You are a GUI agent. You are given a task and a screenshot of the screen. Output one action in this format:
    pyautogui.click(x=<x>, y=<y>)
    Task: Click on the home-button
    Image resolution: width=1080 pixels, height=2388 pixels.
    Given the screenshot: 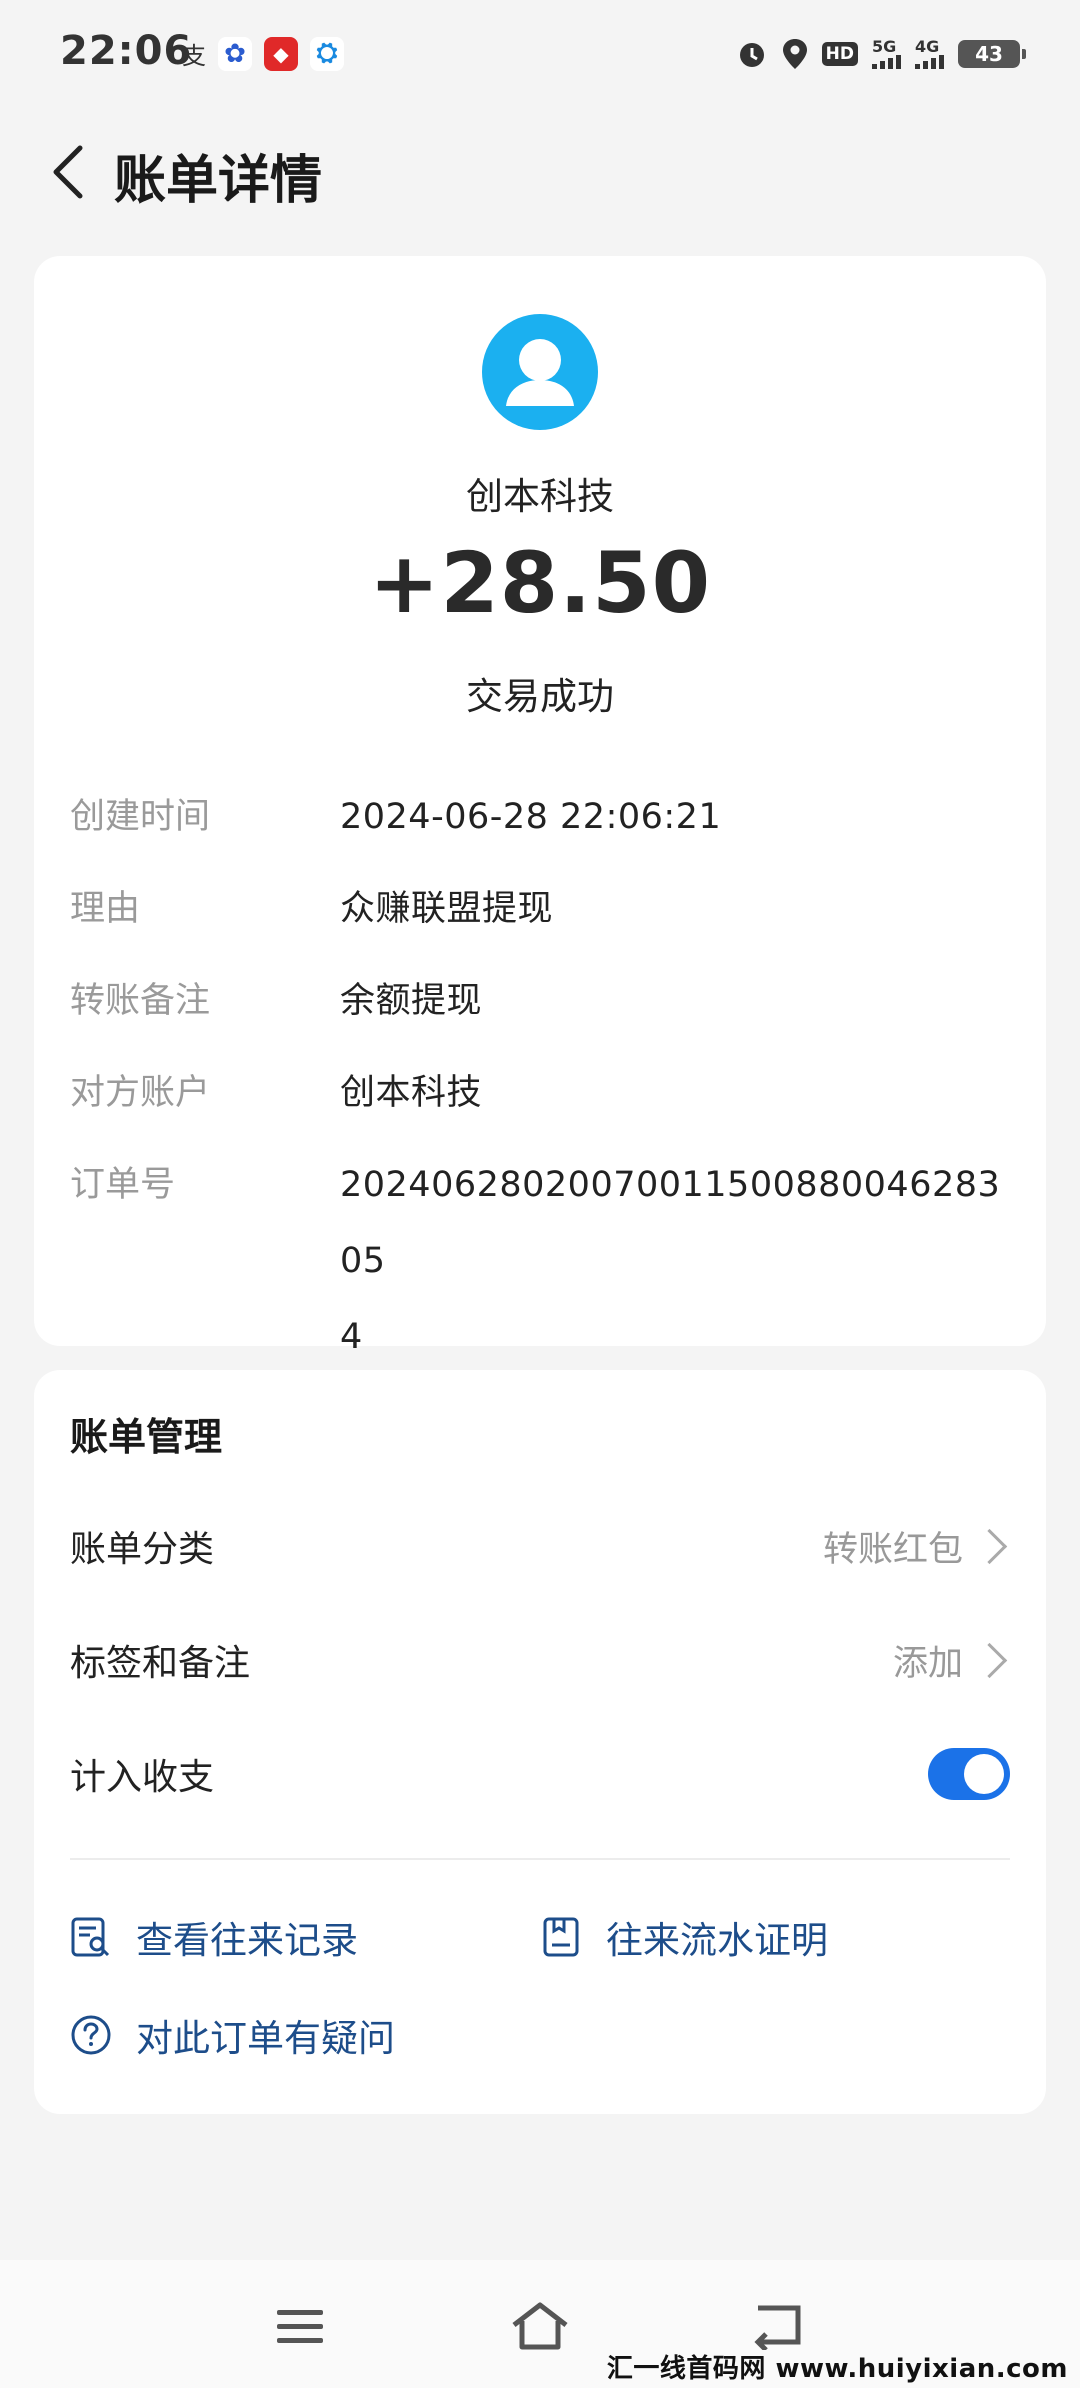 What is the action you would take?
    pyautogui.click(x=540, y=2326)
    